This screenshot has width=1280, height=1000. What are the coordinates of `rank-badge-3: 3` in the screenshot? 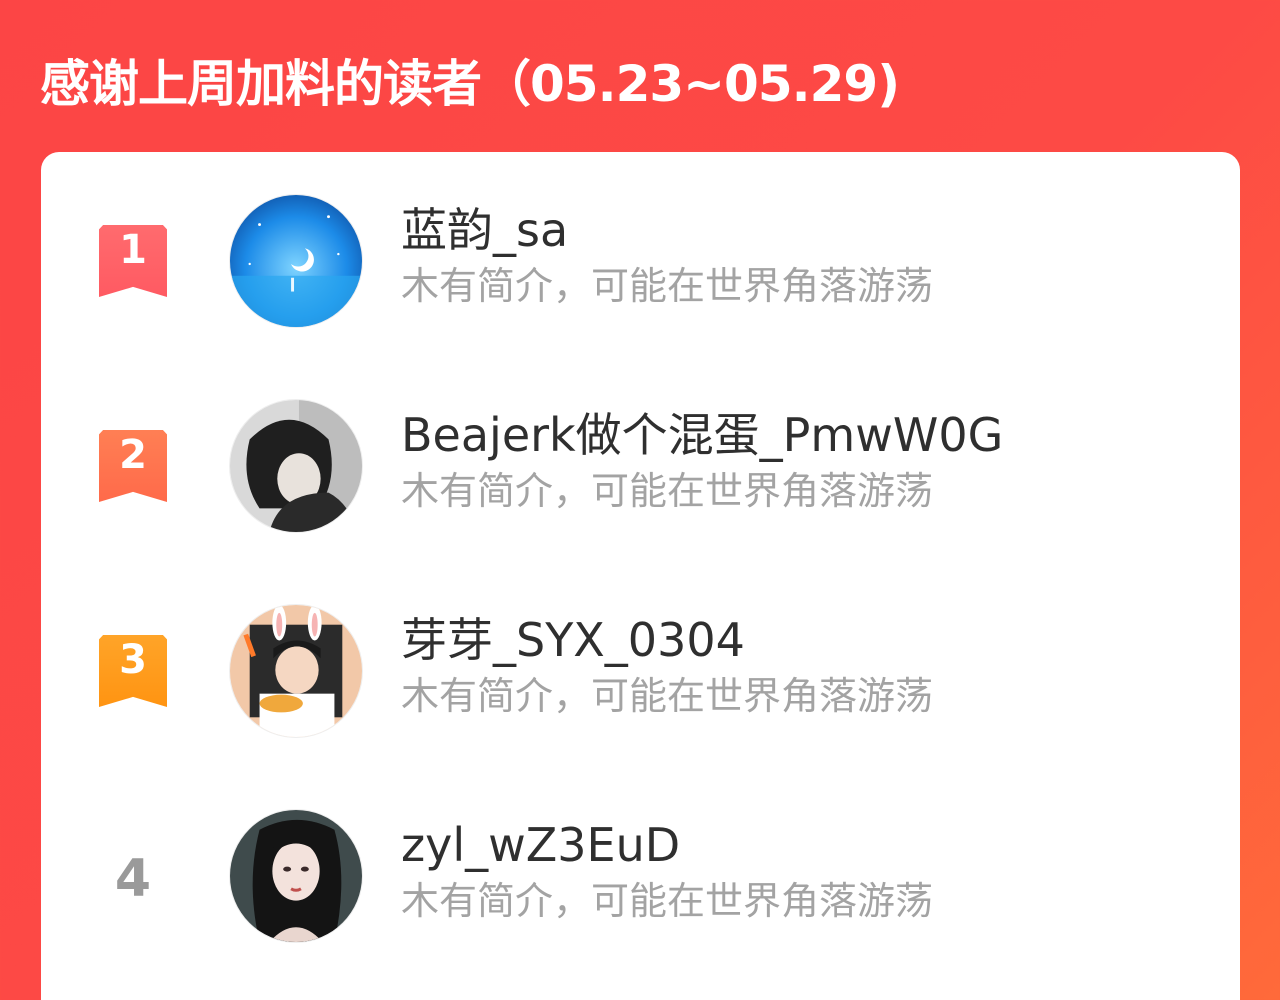 It's located at (133, 671).